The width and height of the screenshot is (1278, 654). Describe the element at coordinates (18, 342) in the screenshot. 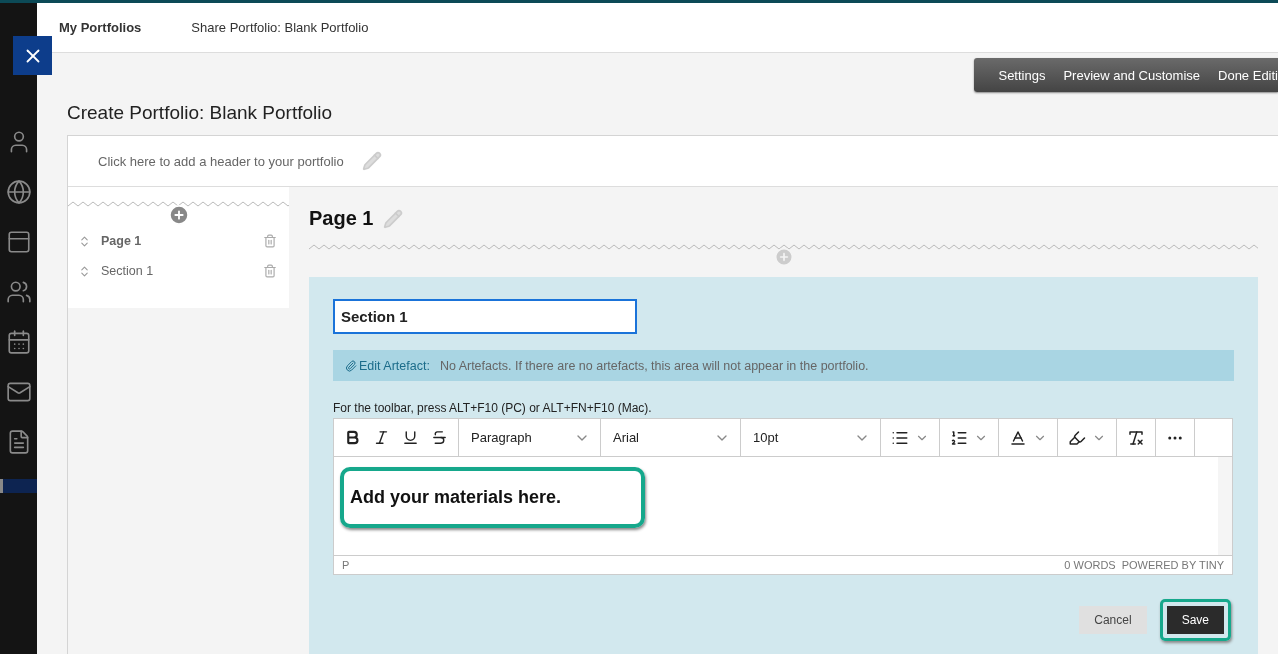

I see `calendar-icon` at that location.